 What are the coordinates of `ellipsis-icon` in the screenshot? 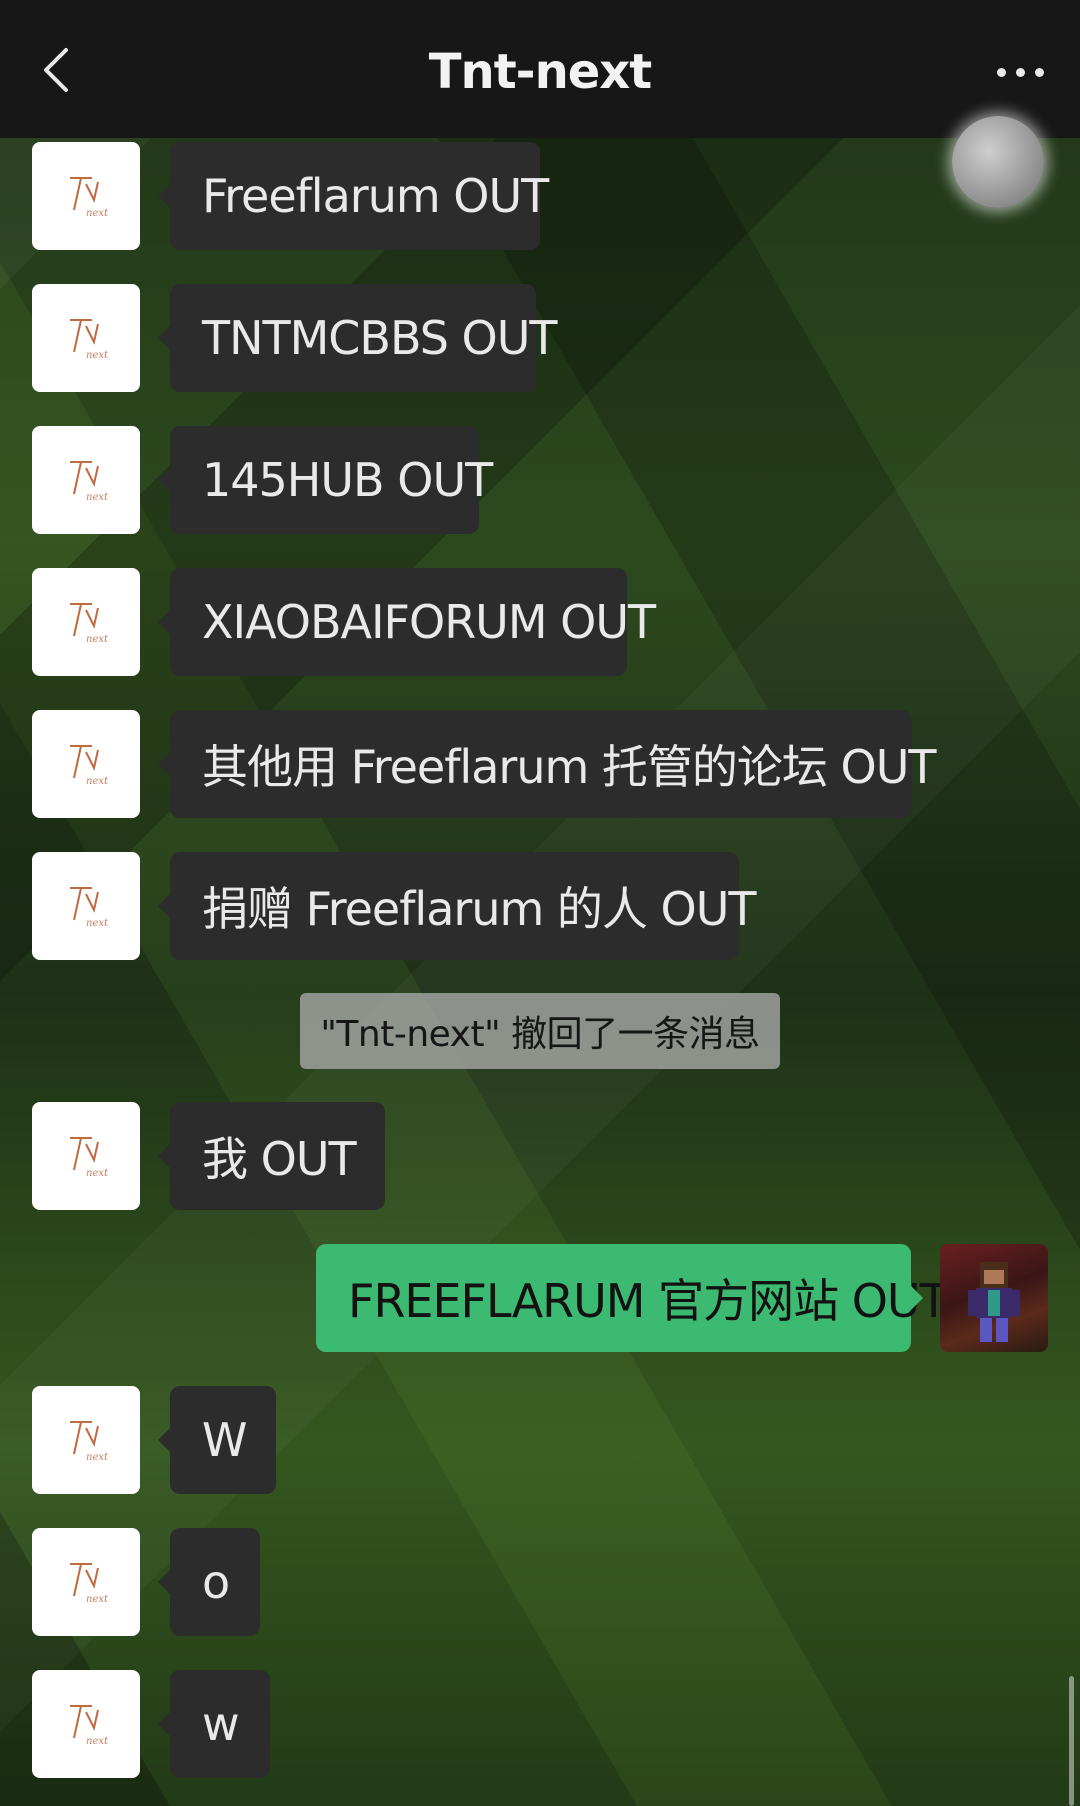 It's located at (1020, 72).